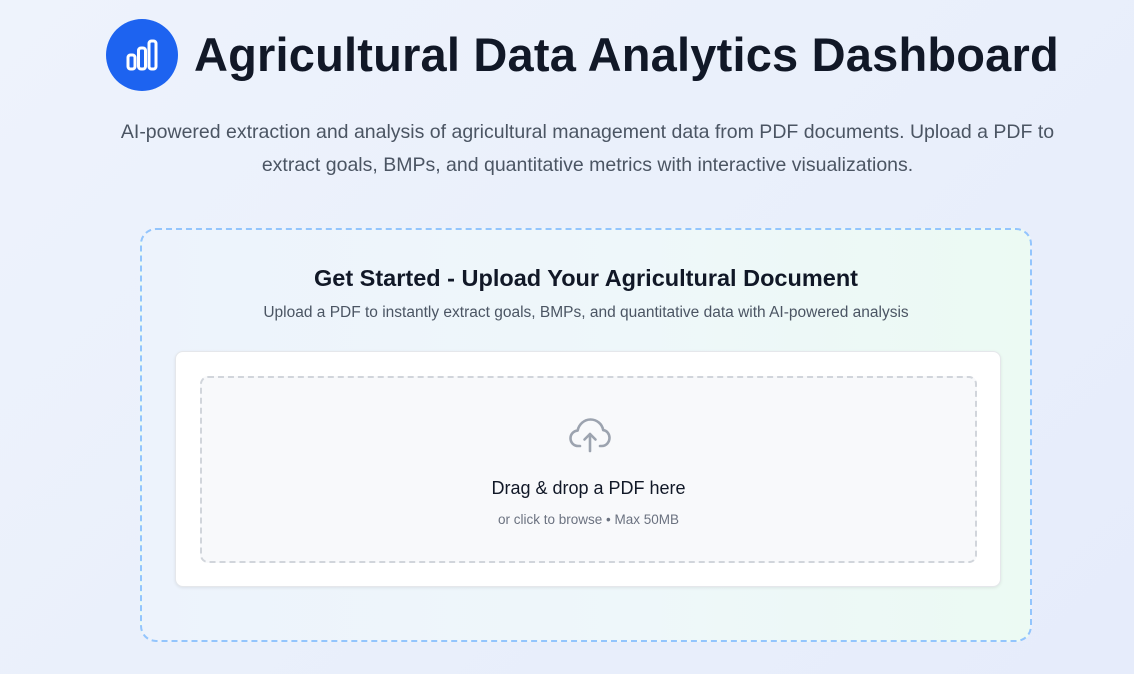 Image resolution: width=1134 pixels, height=674 pixels. What do you see at coordinates (588, 519) in the screenshot?
I see `dropzone-hint: or click to browse • Max 50MB` at bounding box center [588, 519].